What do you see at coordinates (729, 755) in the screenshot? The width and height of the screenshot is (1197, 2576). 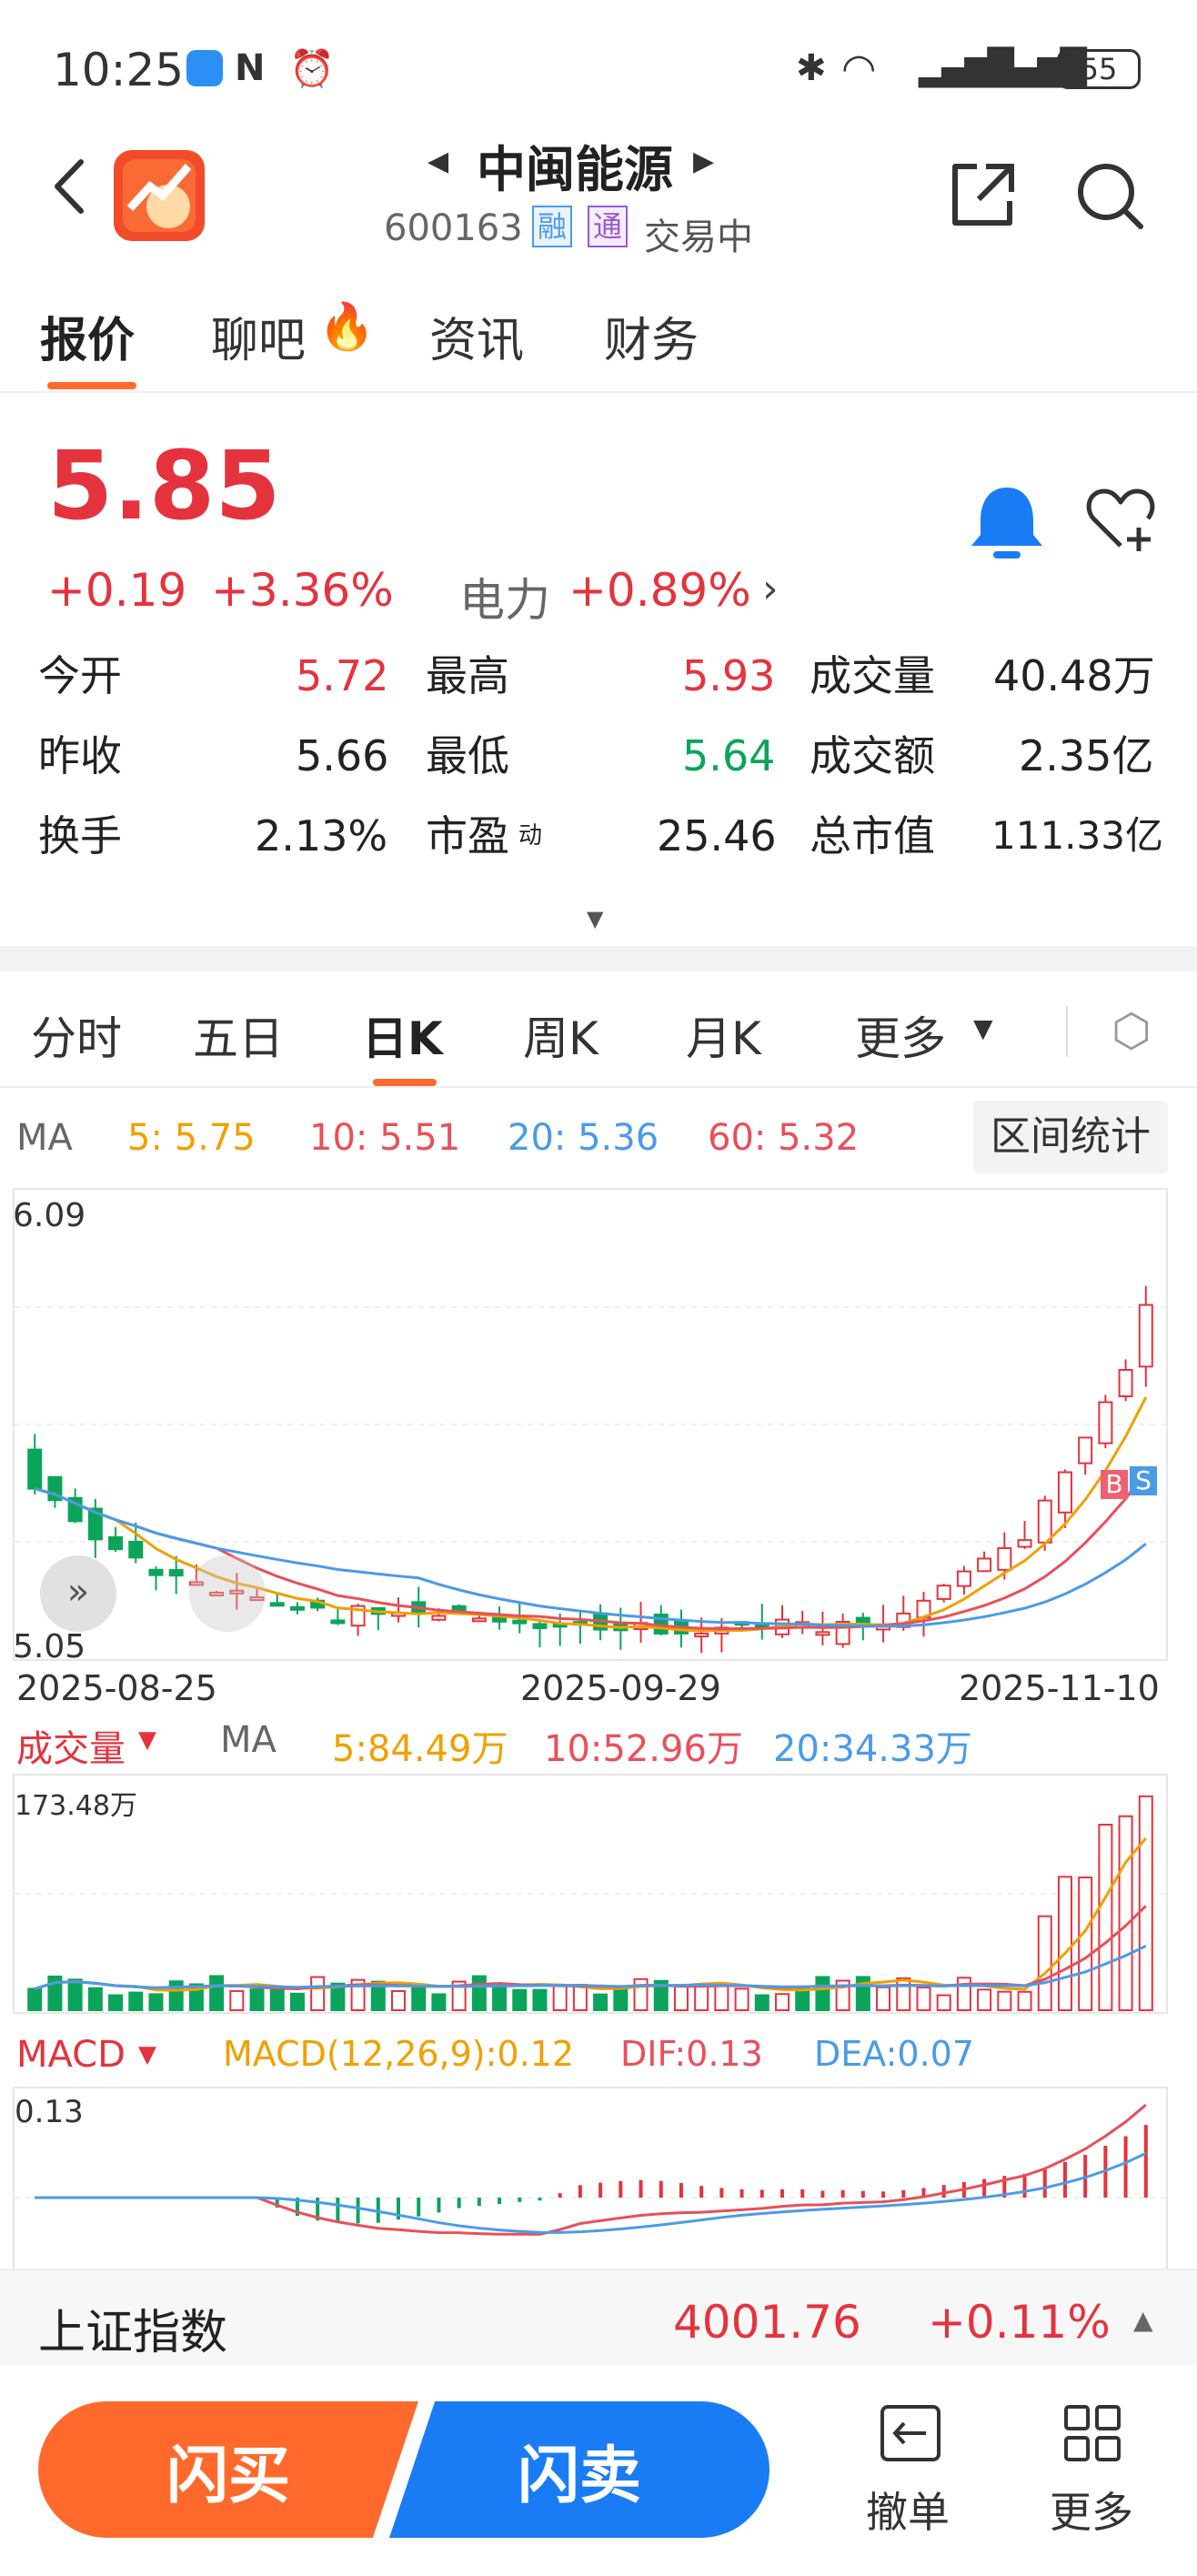 I see `low-value: 5.64` at bounding box center [729, 755].